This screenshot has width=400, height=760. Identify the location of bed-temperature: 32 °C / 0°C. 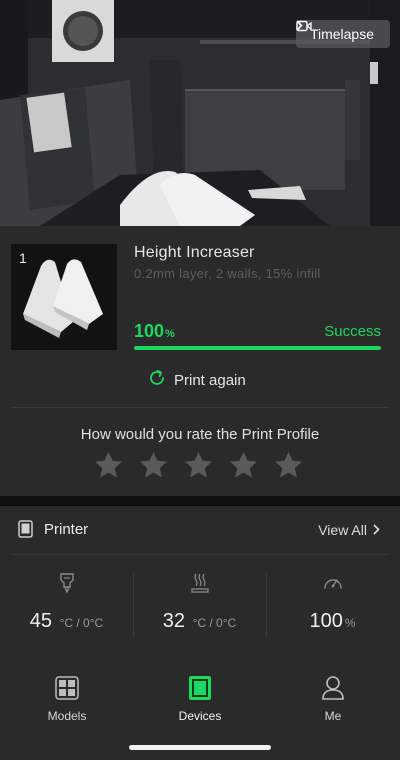
(199, 602).